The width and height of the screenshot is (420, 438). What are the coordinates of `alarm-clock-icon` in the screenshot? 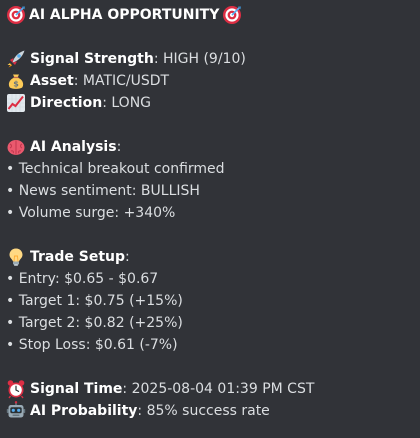 It's located at (16, 389).